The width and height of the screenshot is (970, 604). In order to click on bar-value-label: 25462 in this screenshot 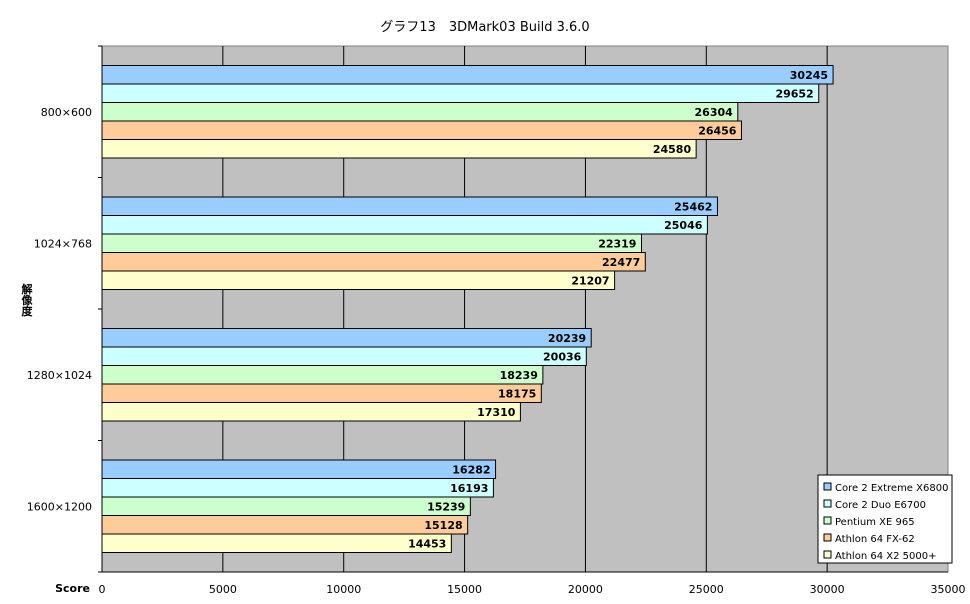, I will do `click(693, 206)`.